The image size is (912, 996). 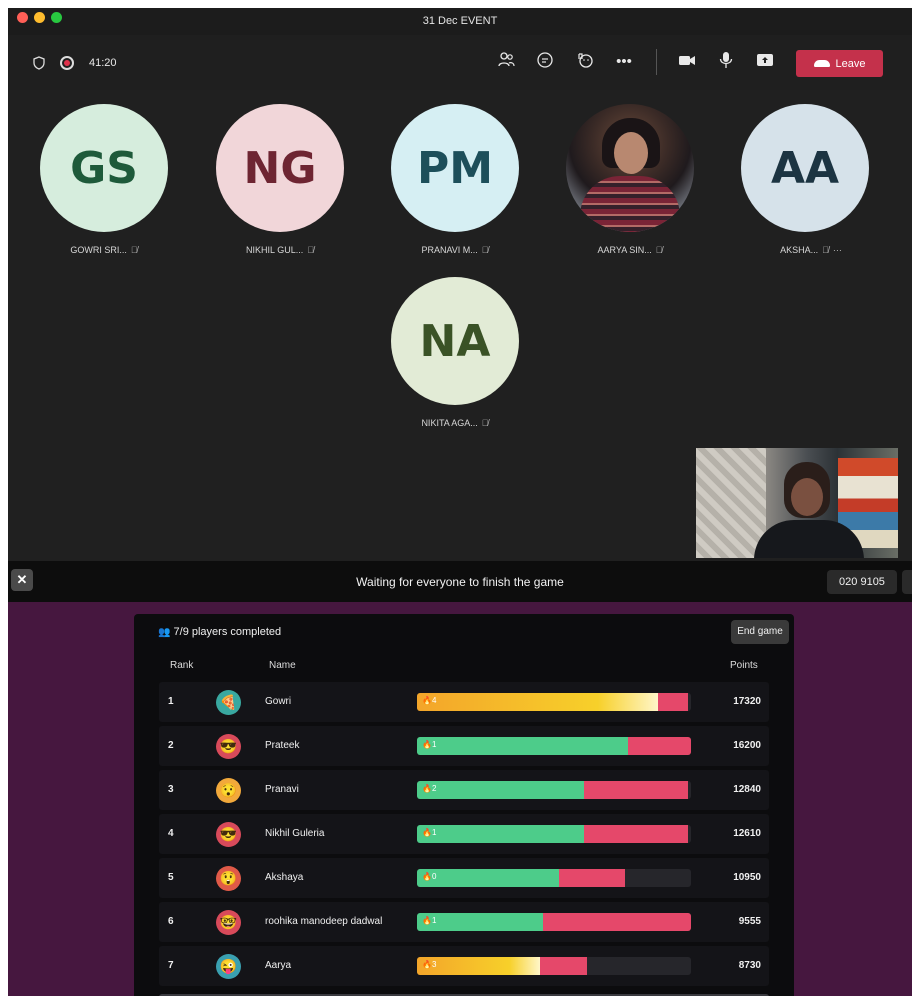 I want to click on players-completed: 👥 7/9 players completed, so click(x=219, y=632).